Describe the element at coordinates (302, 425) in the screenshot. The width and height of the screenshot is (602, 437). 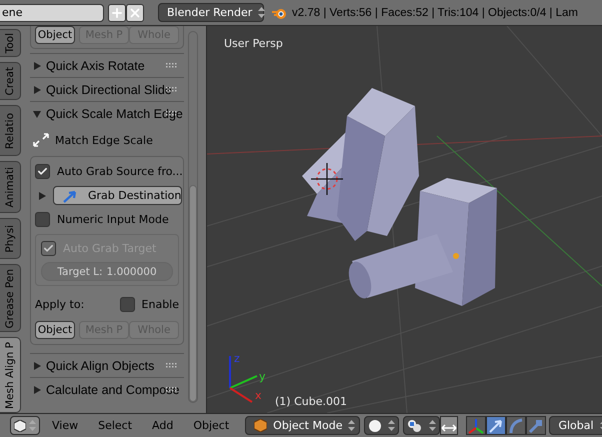
I see `mode-dropdown: Object Mode` at that location.